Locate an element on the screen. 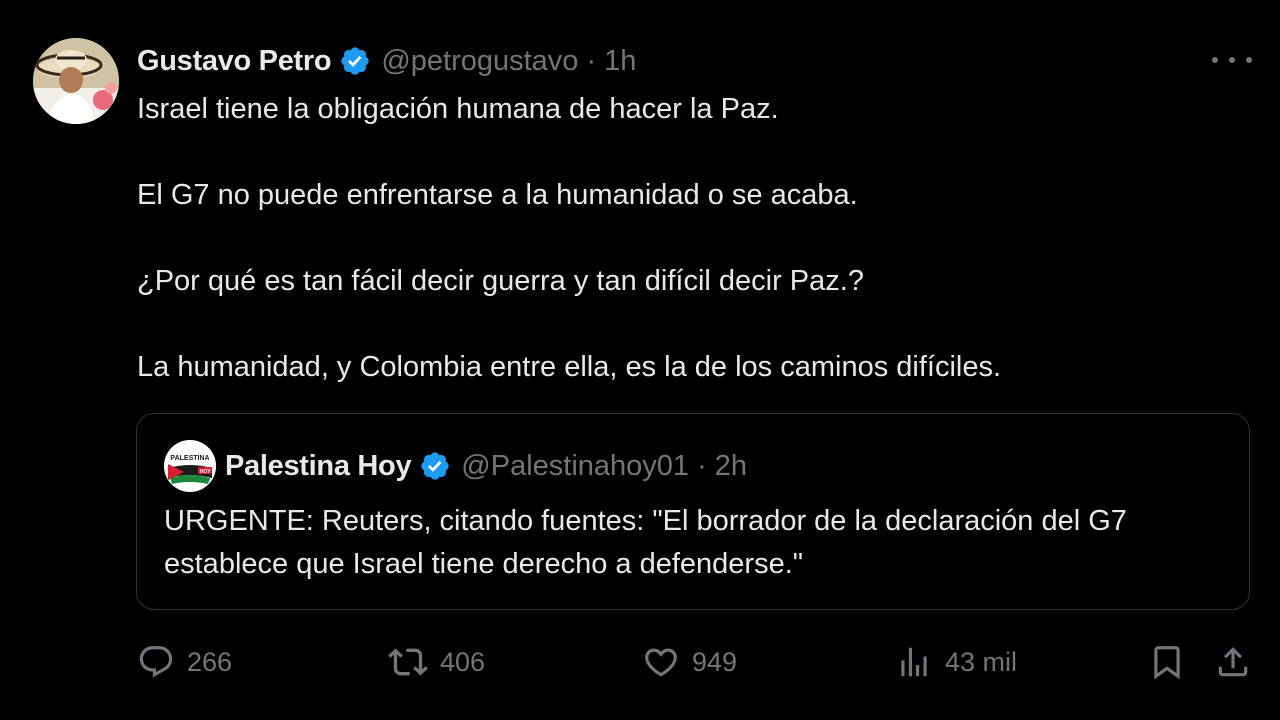  author-name: Gustavo Petro is located at coordinates (234, 61).